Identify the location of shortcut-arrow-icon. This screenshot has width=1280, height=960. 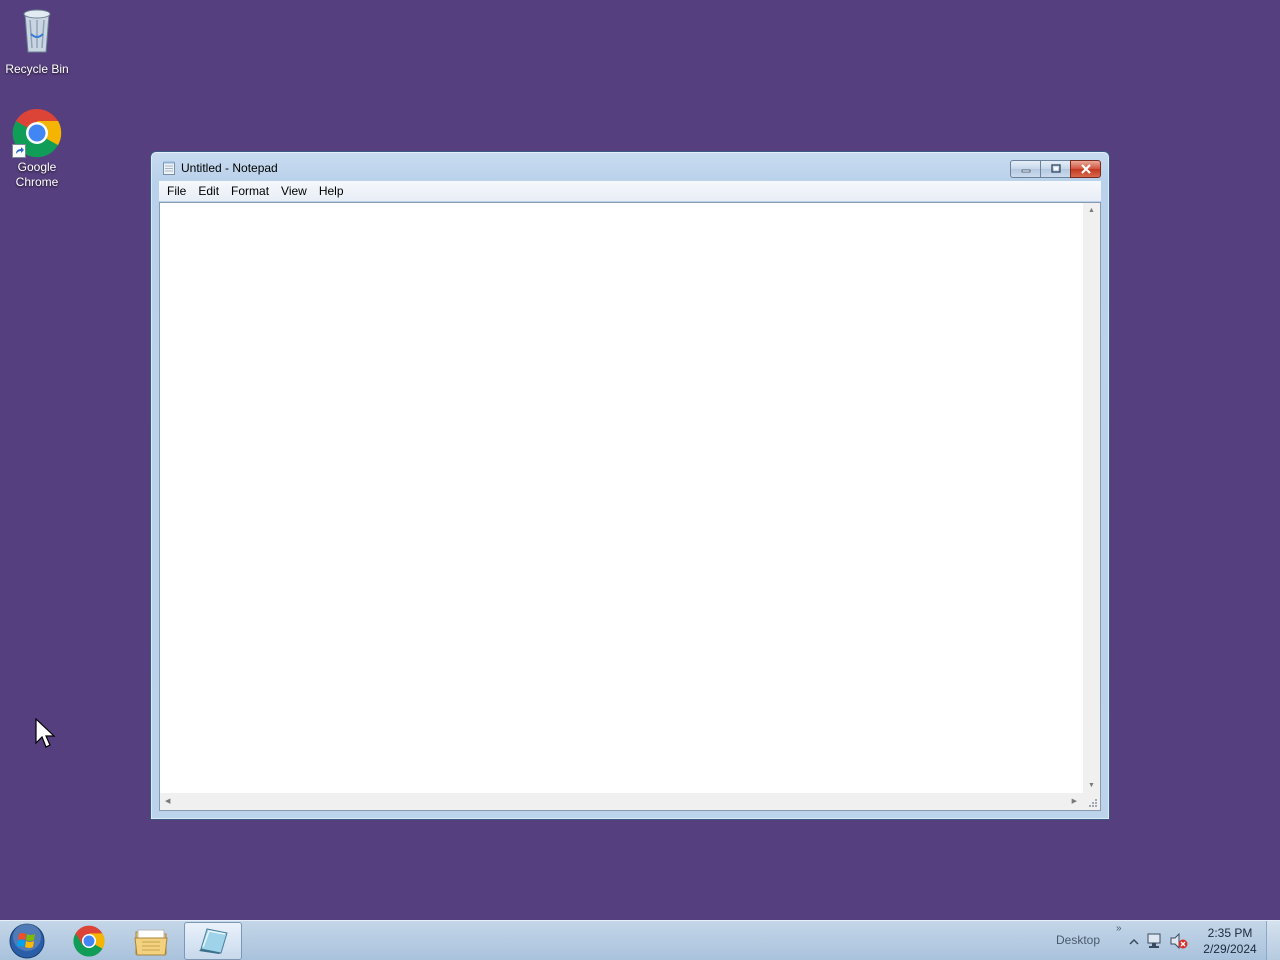
(19, 151).